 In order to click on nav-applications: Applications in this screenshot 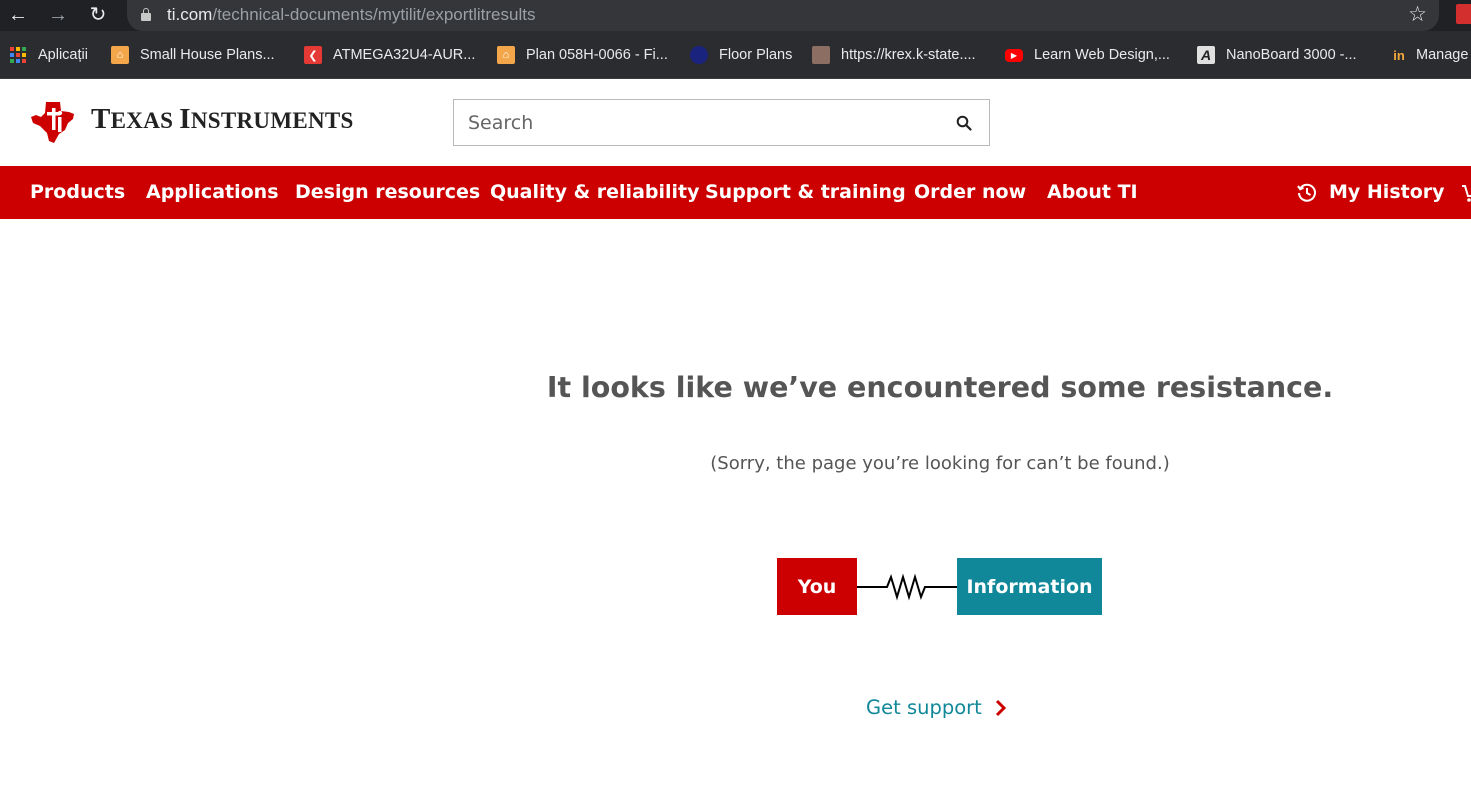, I will do `click(212, 192)`.